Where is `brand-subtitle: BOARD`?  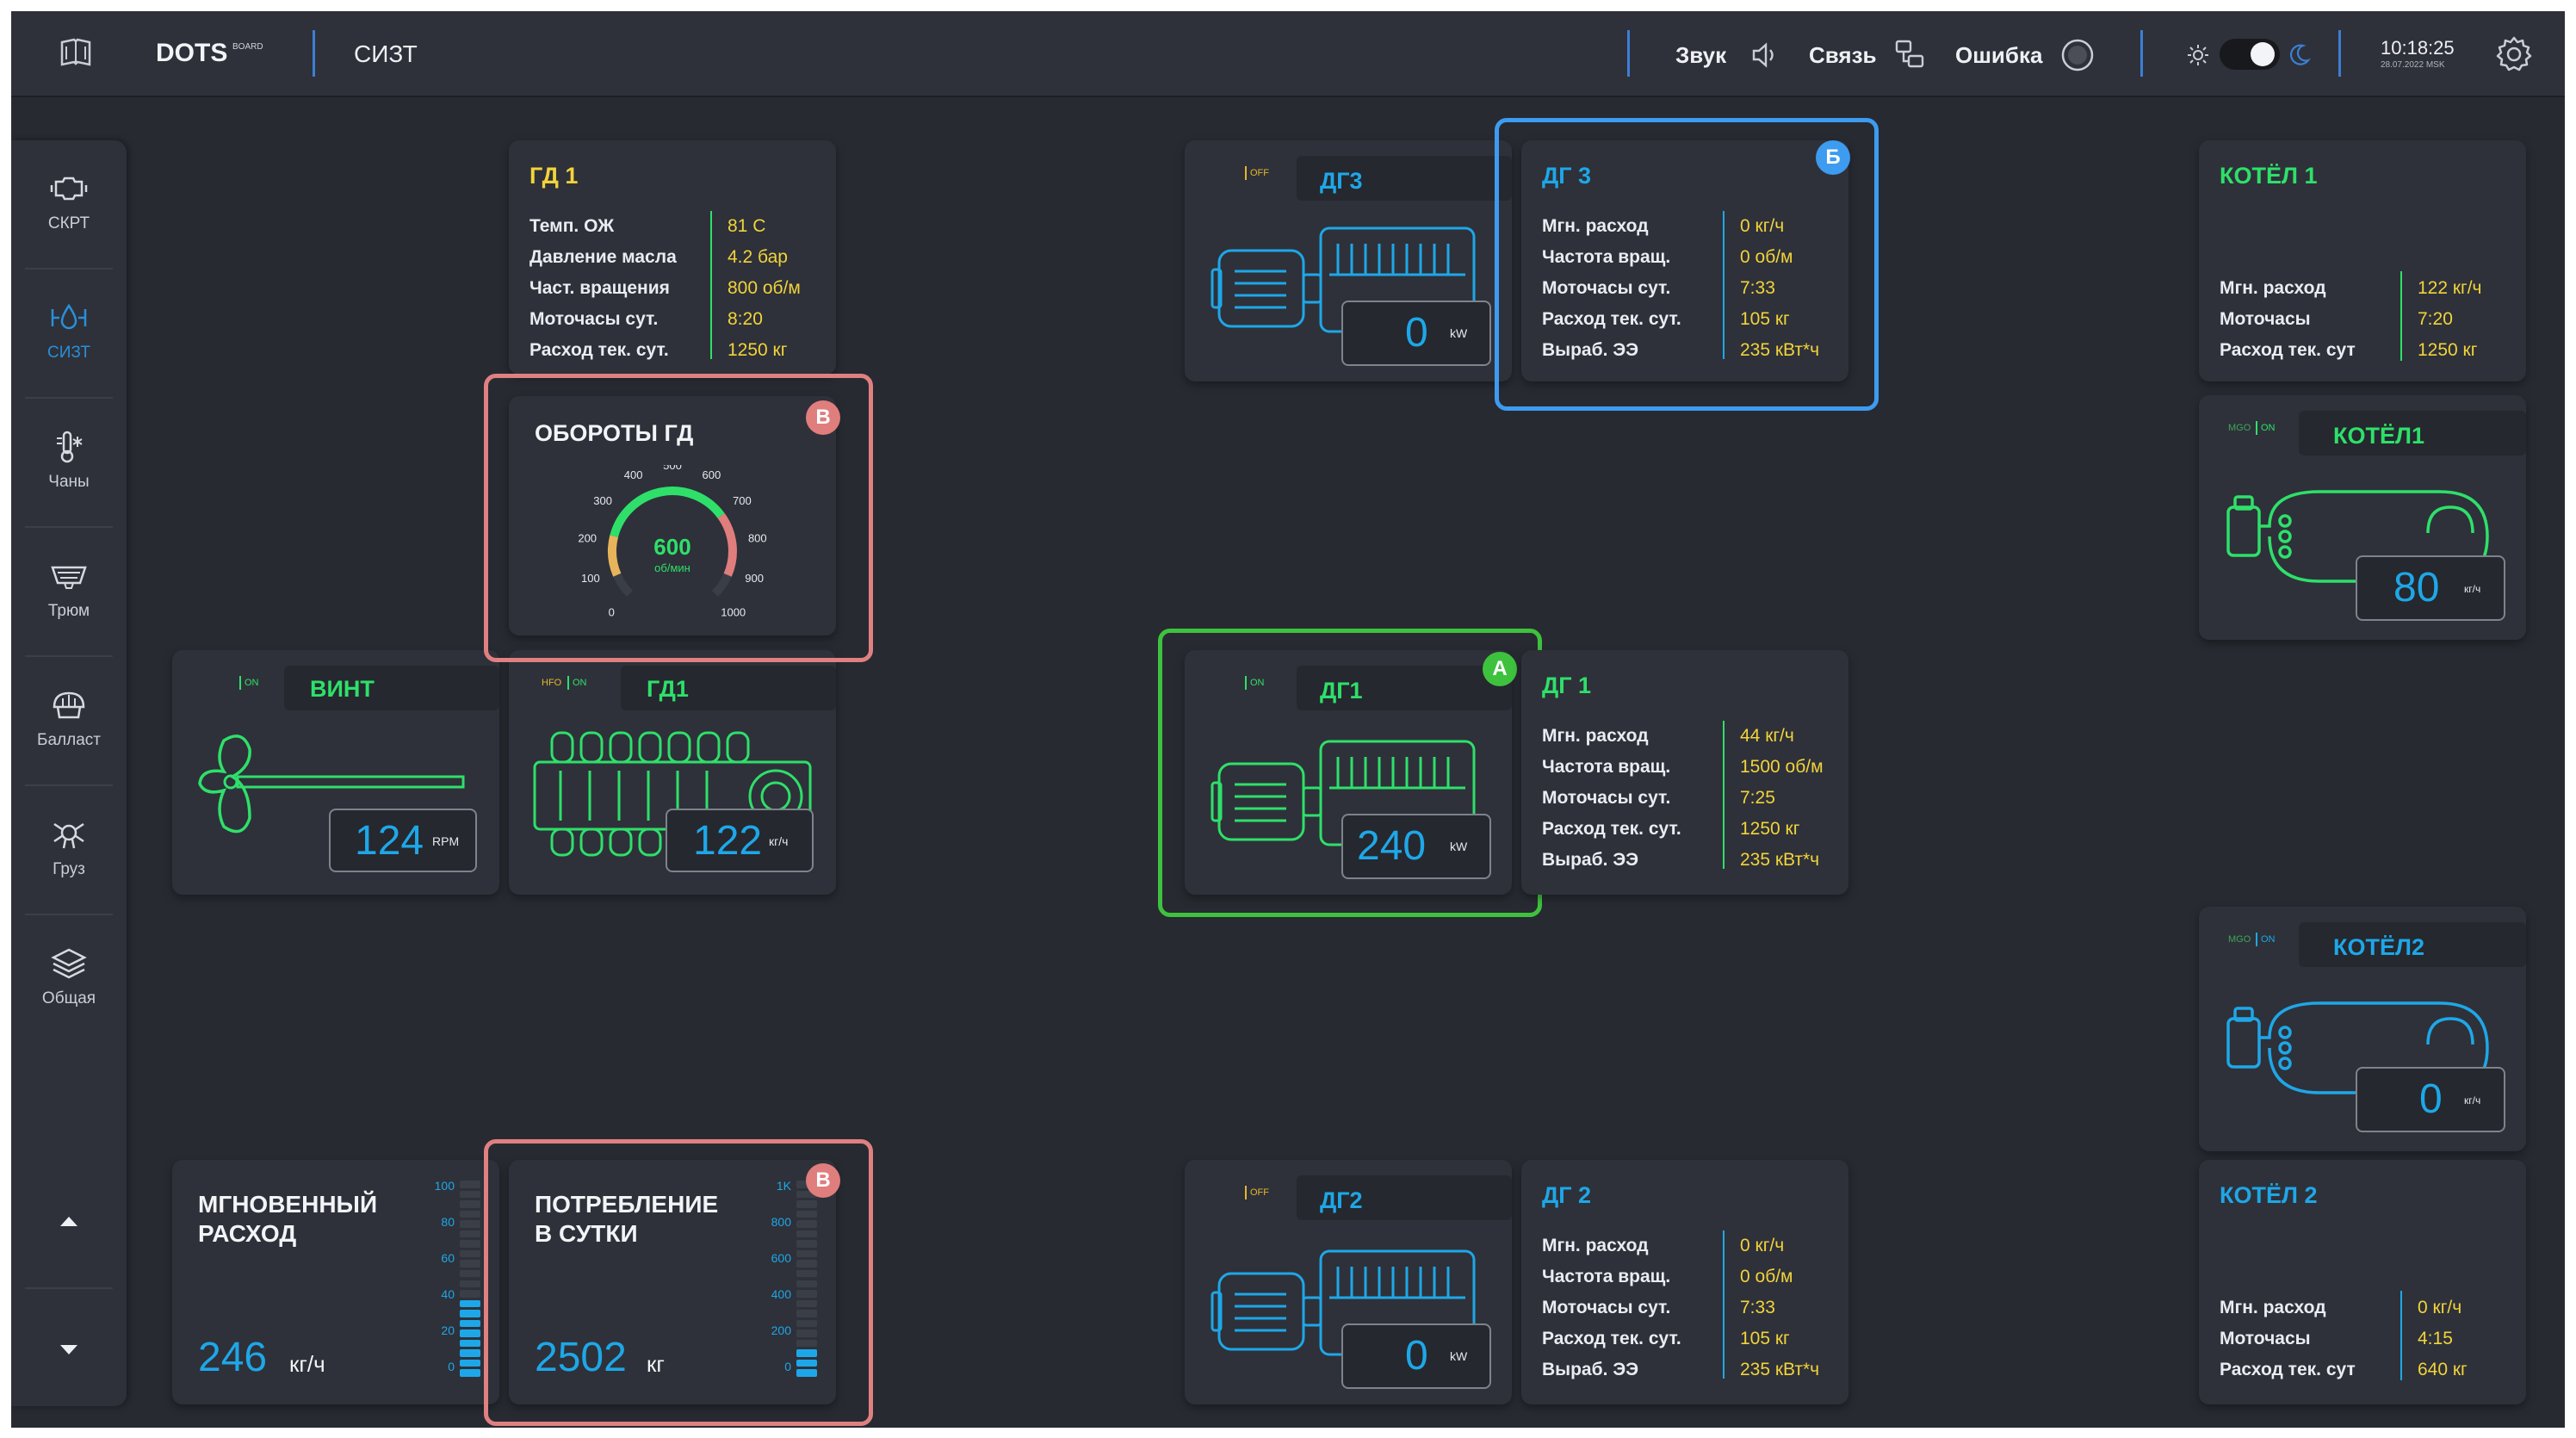
brand-subtitle: BOARD is located at coordinates (248, 47).